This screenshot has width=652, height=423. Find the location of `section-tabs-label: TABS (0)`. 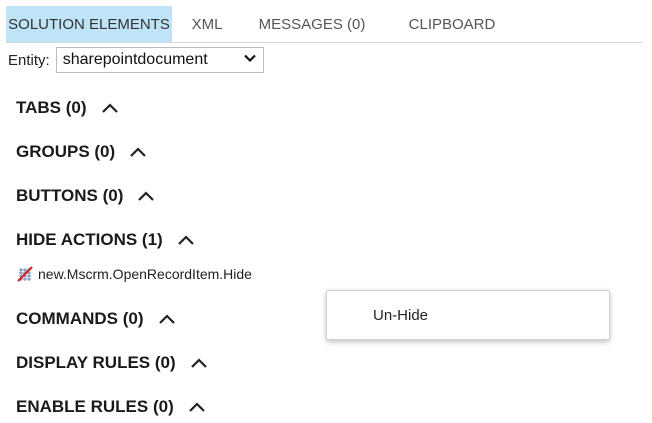

section-tabs-label: TABS (0) is located at coordinates (51, 107).